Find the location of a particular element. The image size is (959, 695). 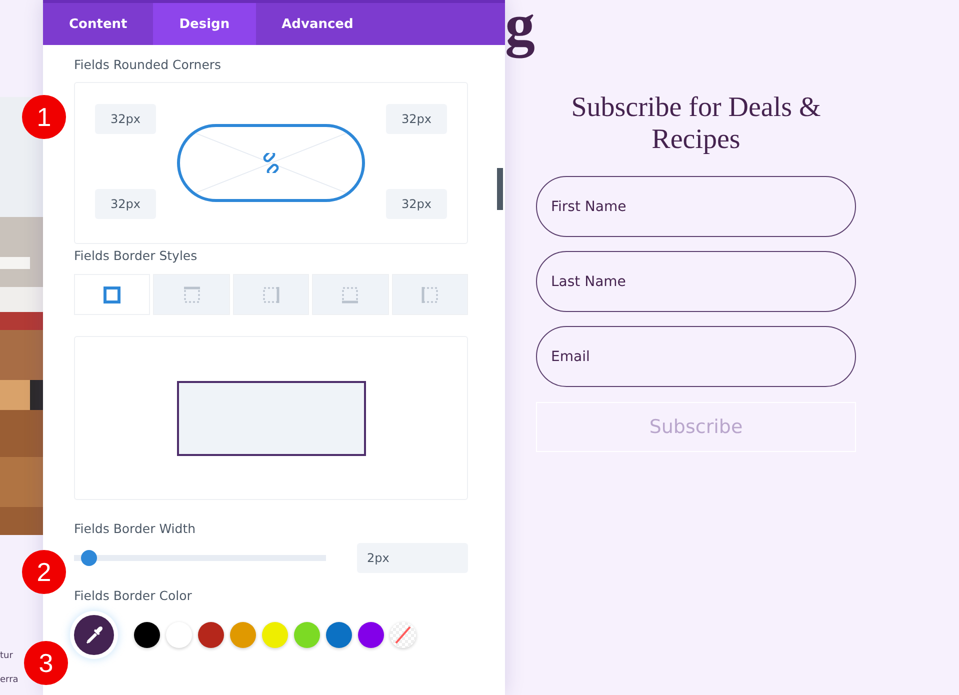

eyedropper-icon is located at coordinates (94, 635).